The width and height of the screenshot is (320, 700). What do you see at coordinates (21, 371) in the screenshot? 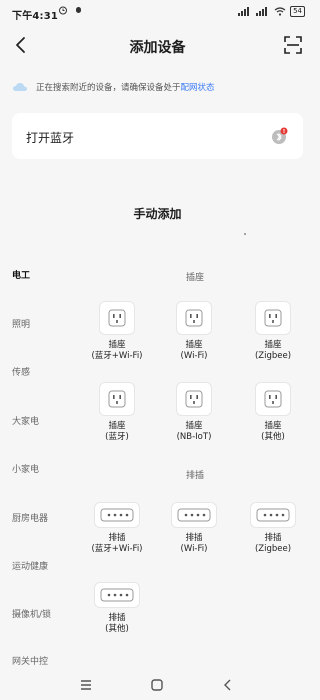
I see `category-item: 传感` at bounding box center [21, 371].